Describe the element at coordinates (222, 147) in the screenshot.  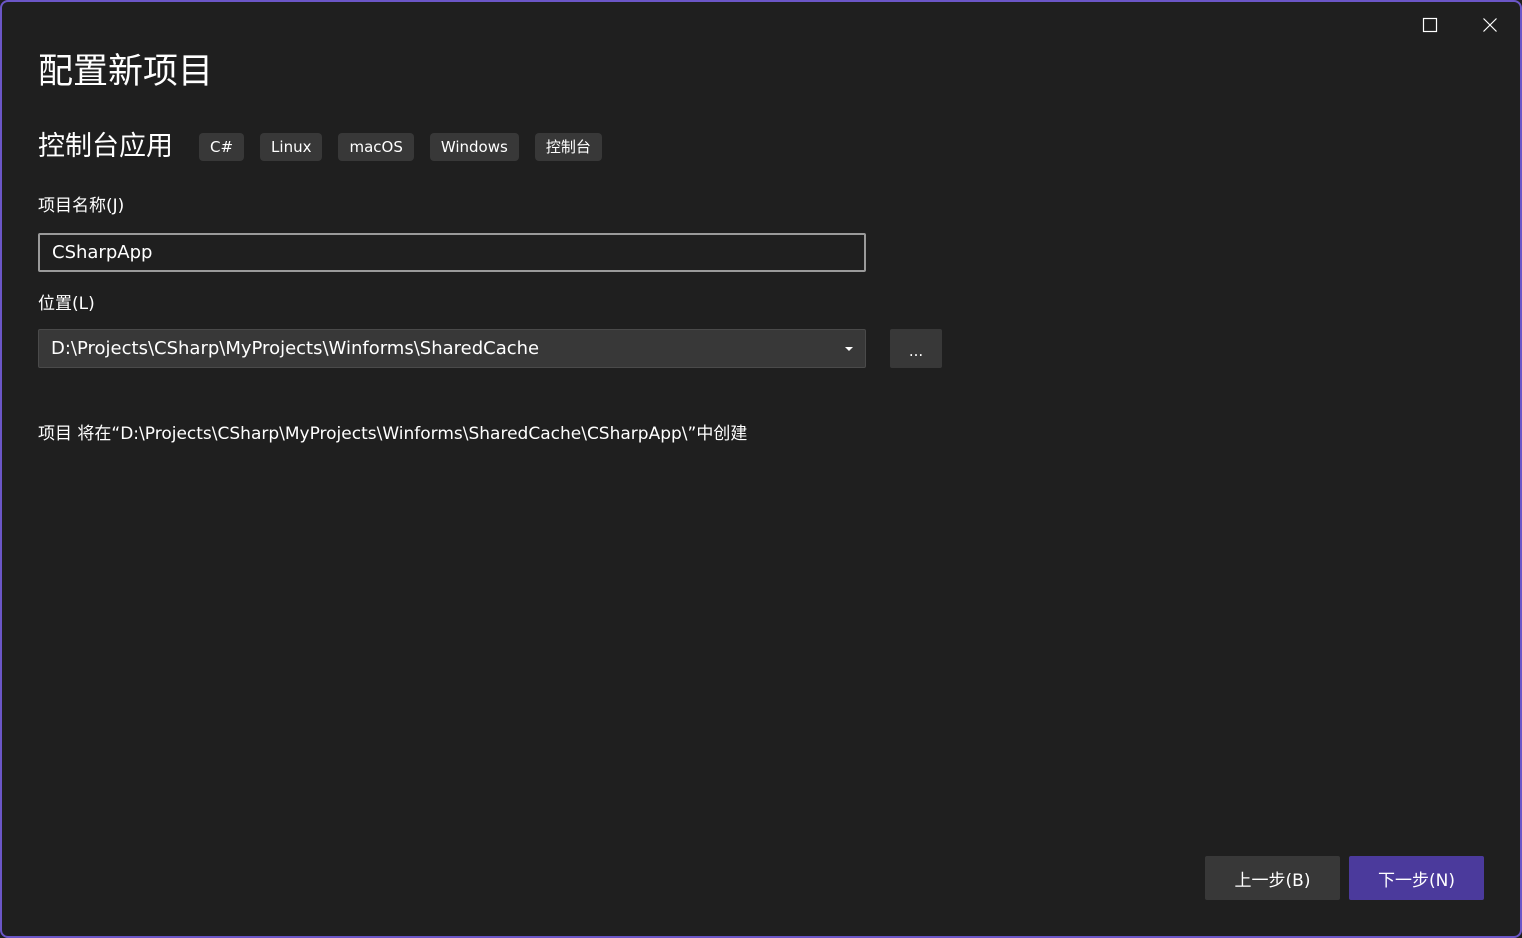
I see `tag-csharp: C#` at that location.